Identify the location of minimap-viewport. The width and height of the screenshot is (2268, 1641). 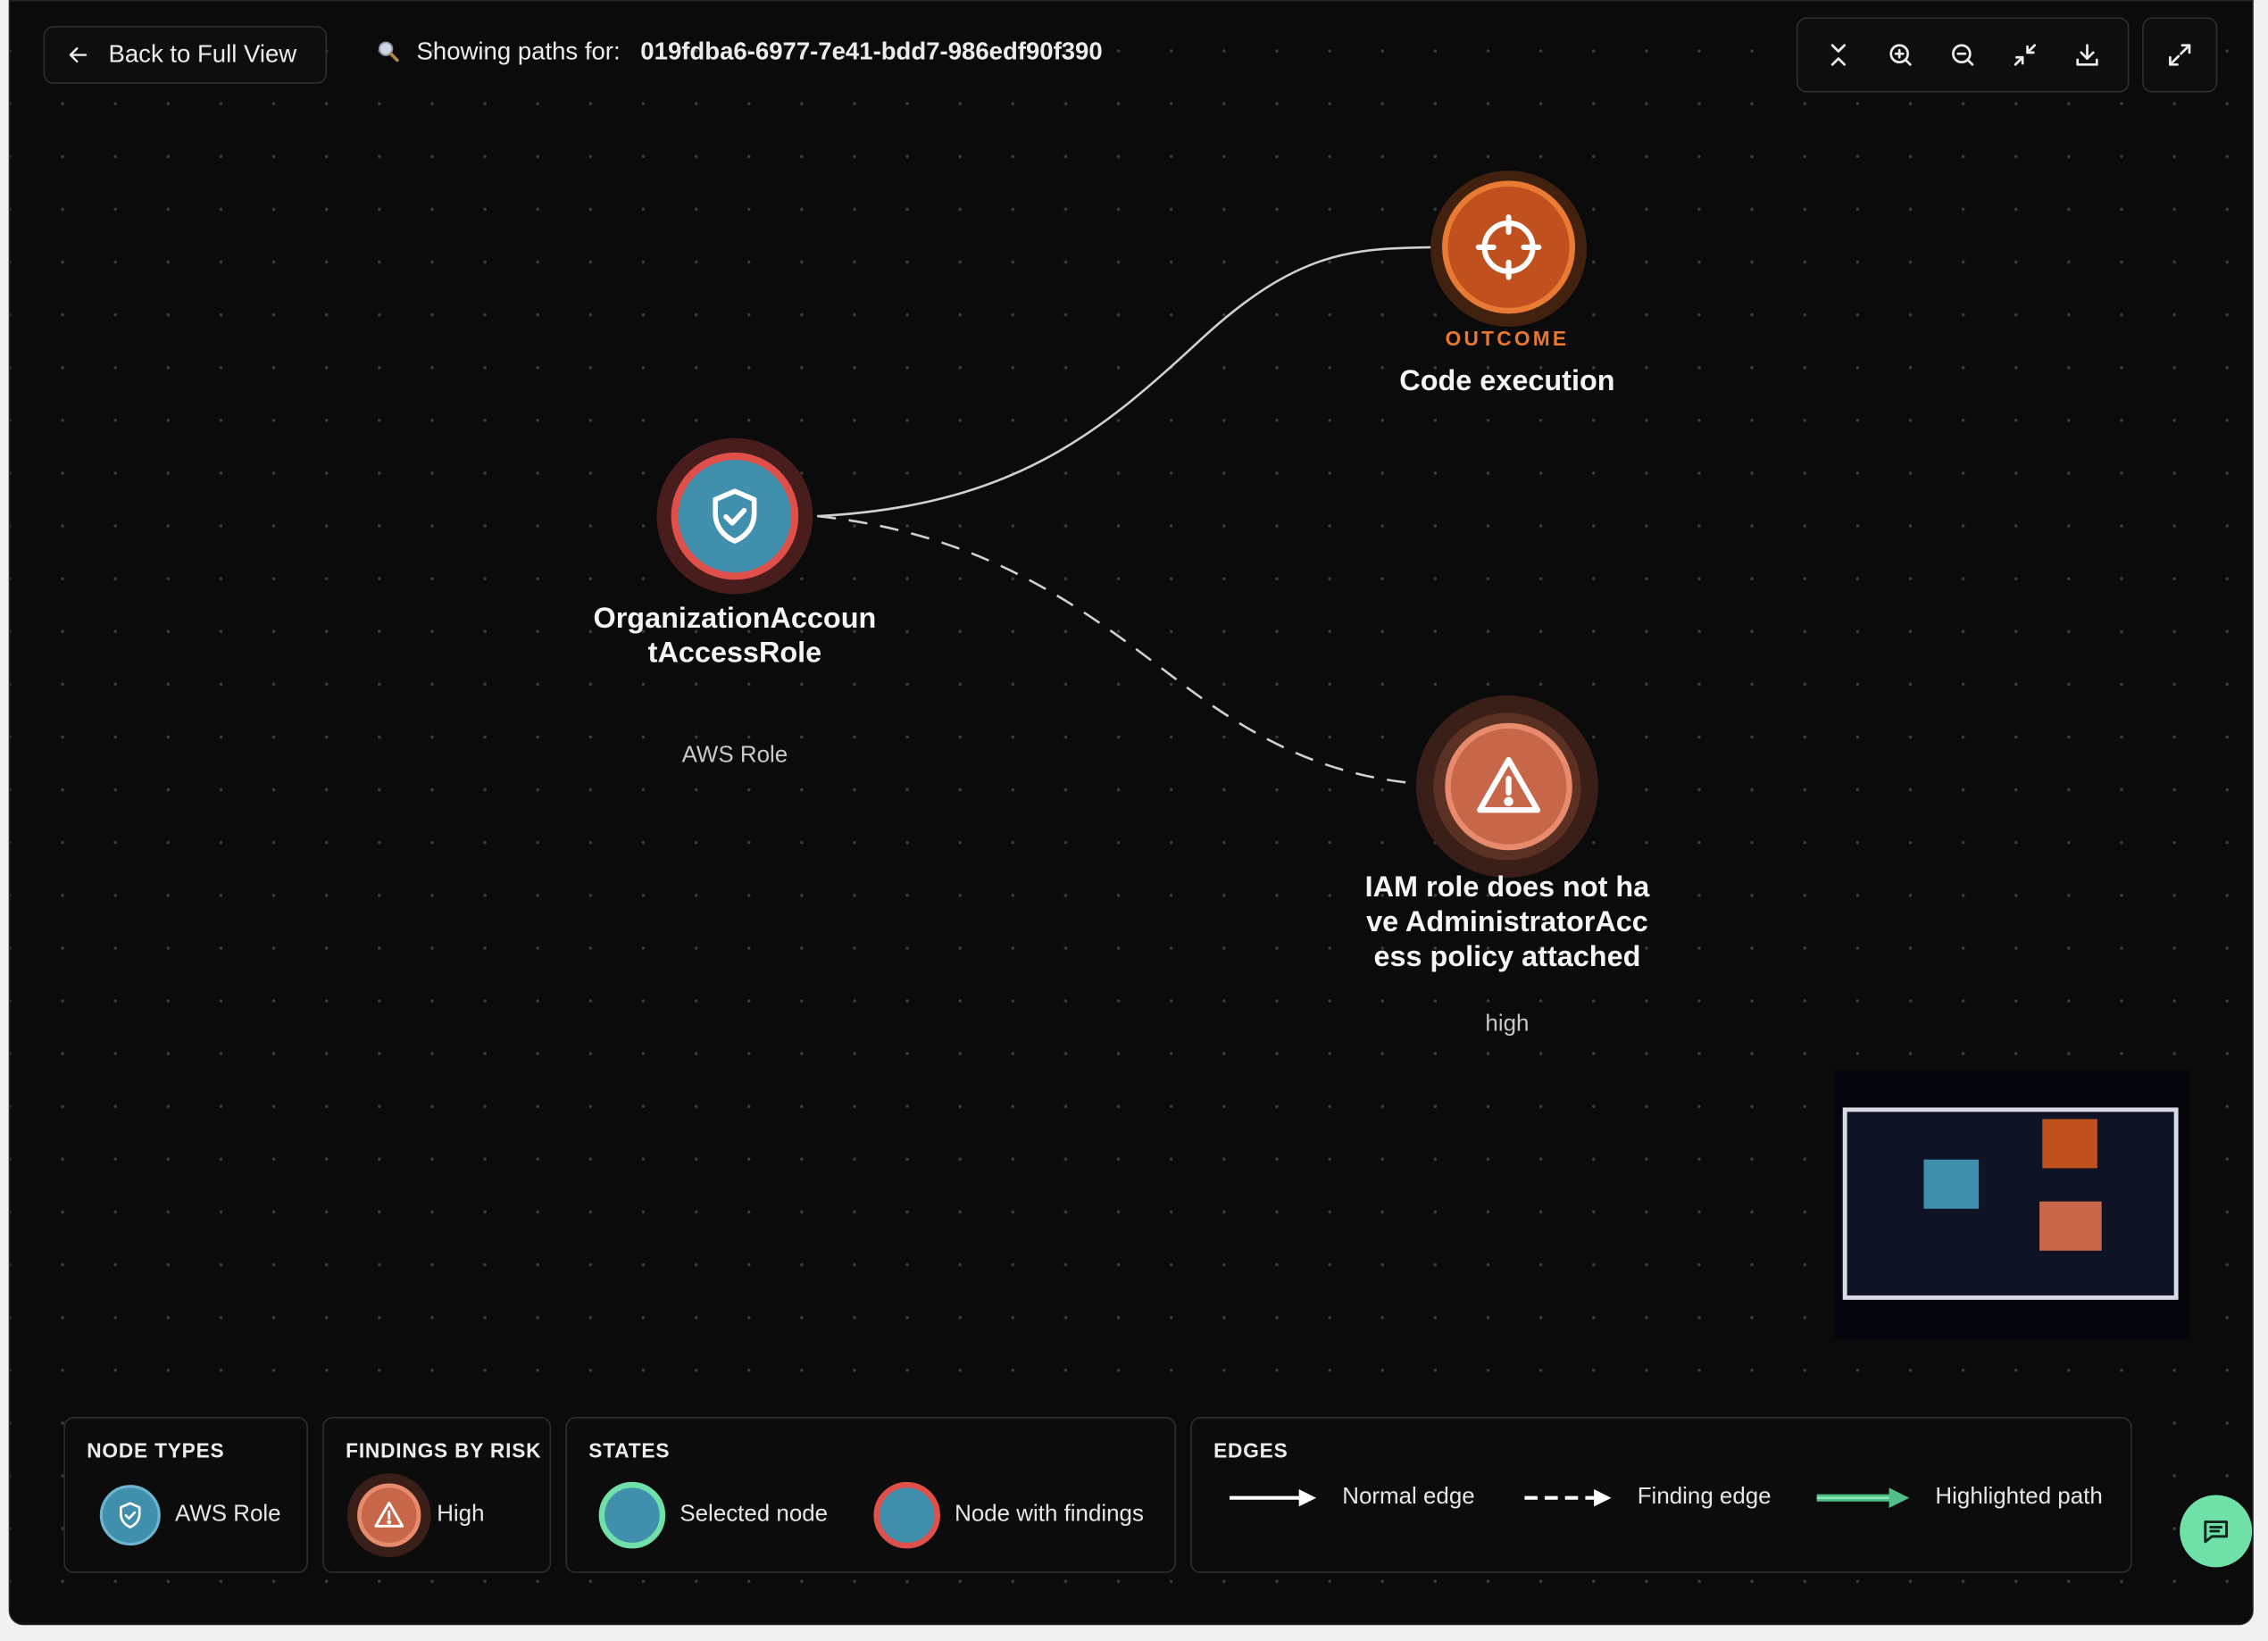
(2010, 1203).